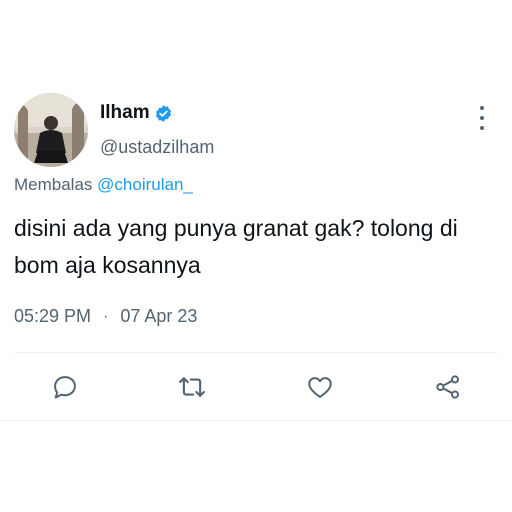 The width and height of the screenshot is (512, 512). Describe the element at coordinates (157, 147) in the screenshot. I see `author-handle: @ustadzilham` at that location.